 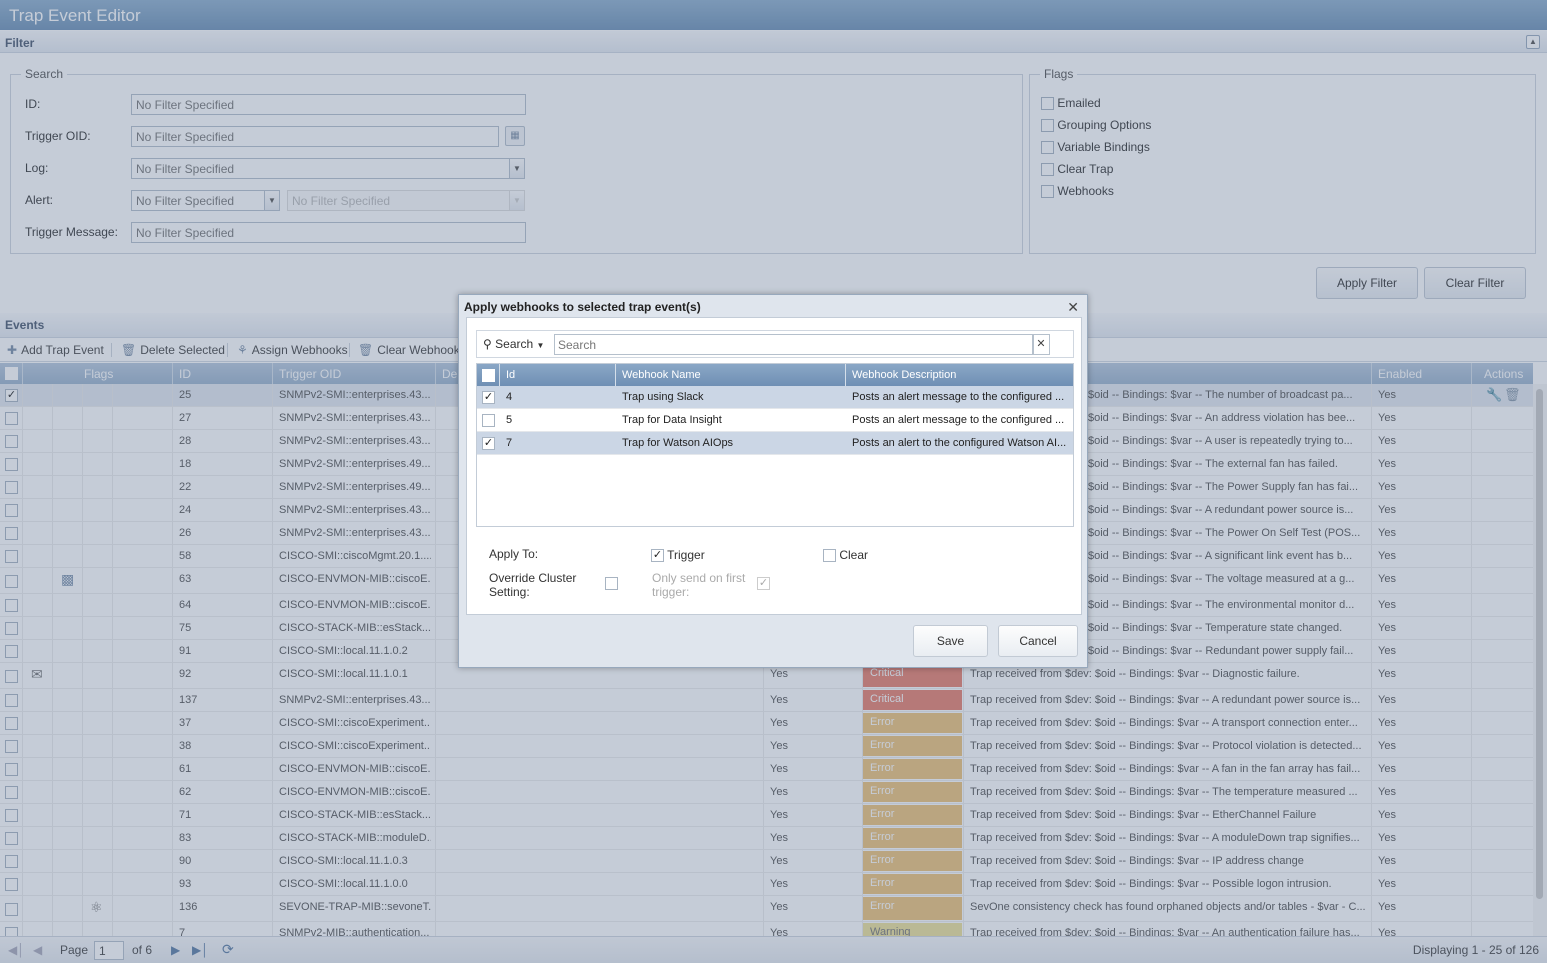 I want to click on col-webhook-id: Id, so click(x=510, y=375).